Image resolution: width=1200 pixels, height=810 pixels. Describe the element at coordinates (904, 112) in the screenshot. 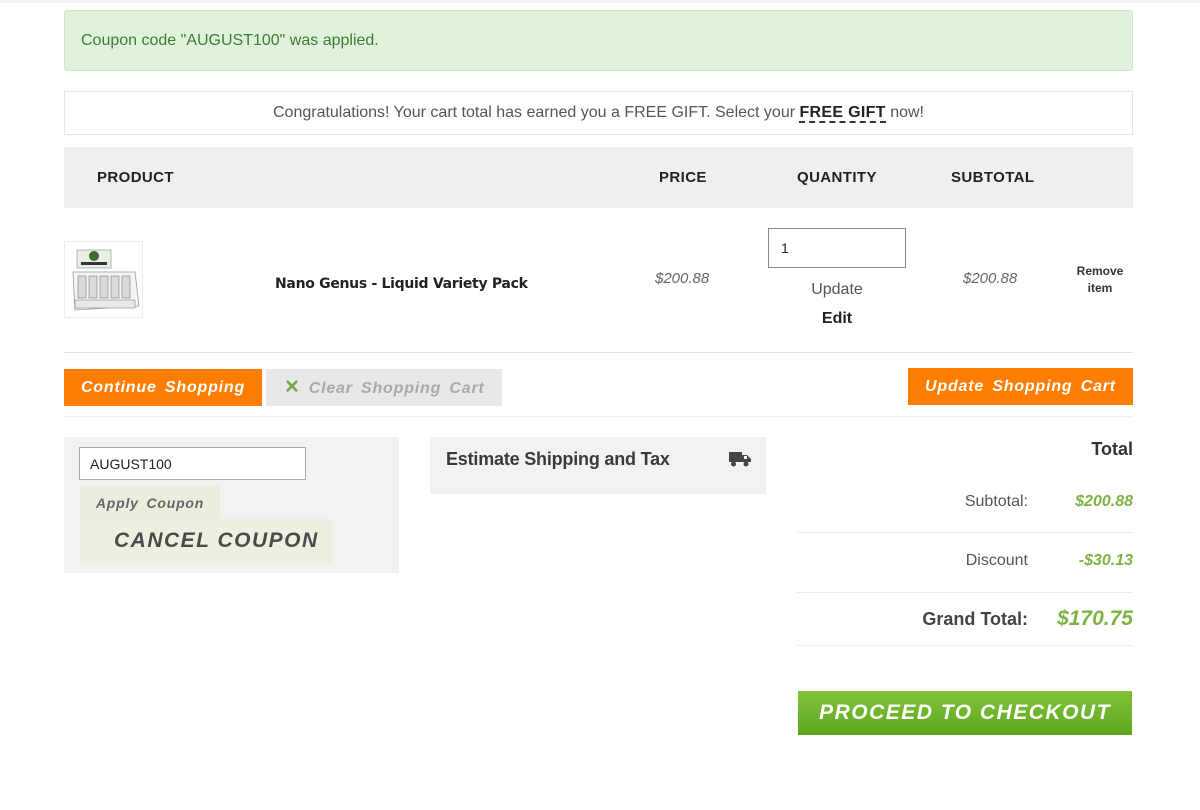

I see `free-gift-suffix: now!` at that location.